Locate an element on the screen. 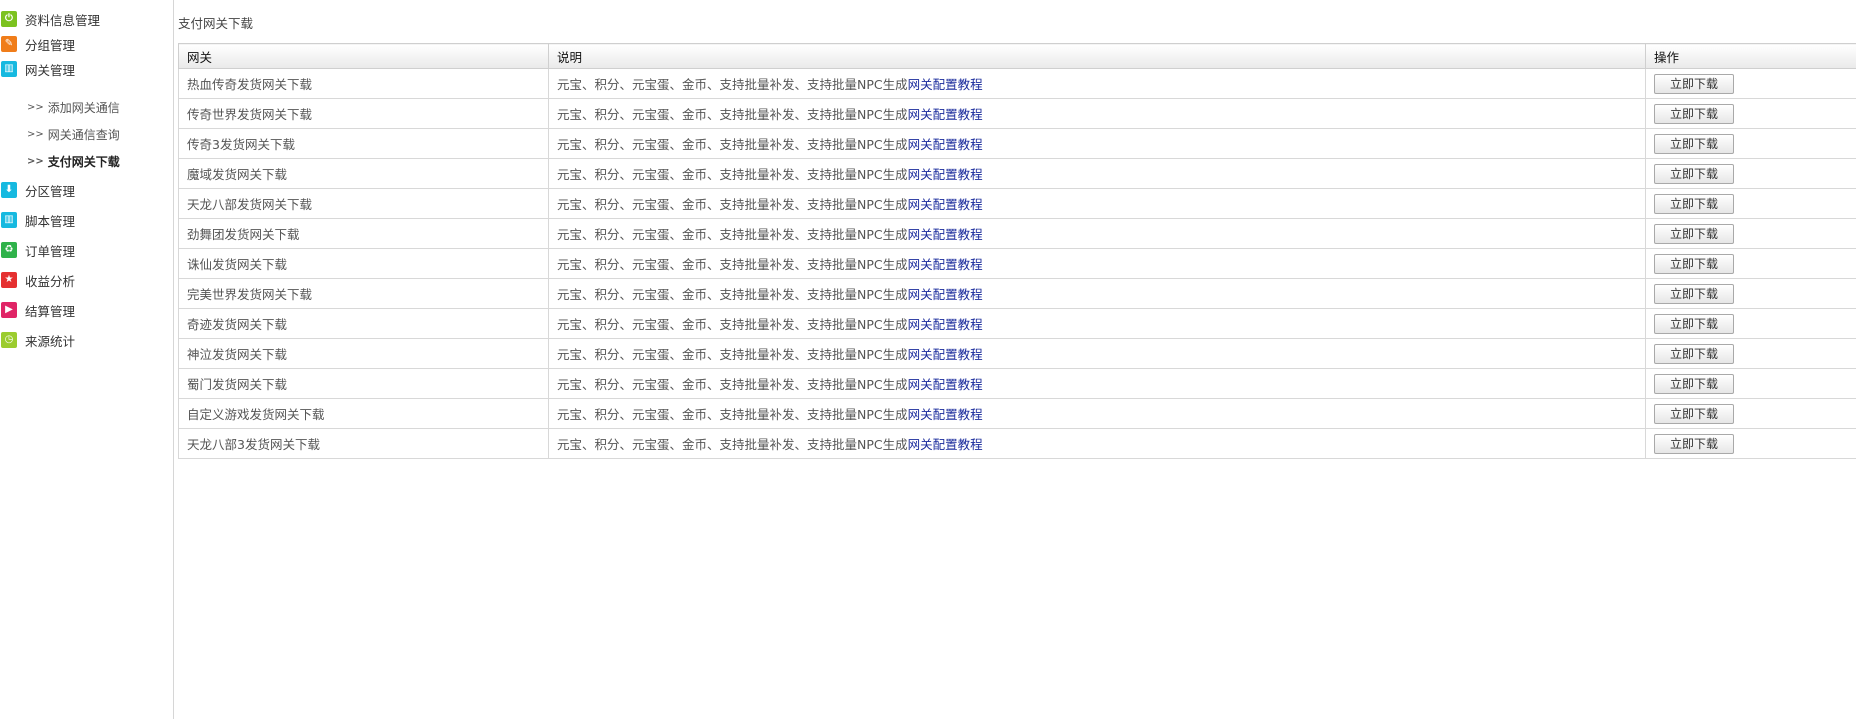 This screenshot has width=1856, height=719. sidebar-item-gateway: ▥ 网关管理 is located at coordinates (86, 69).